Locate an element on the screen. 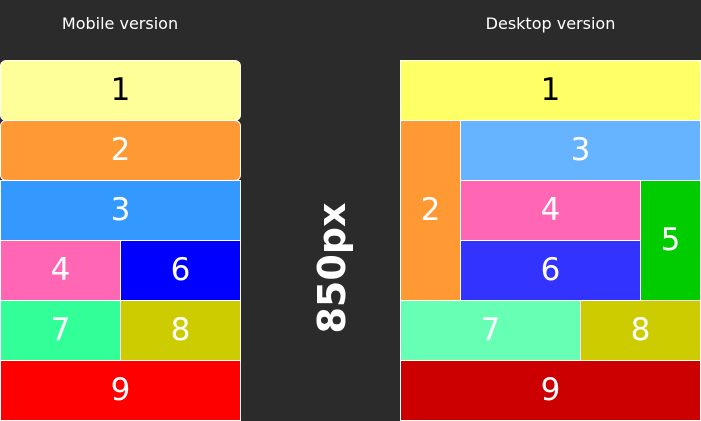  desktop-version-title: Desktop version is located at coordinates (550, 23).